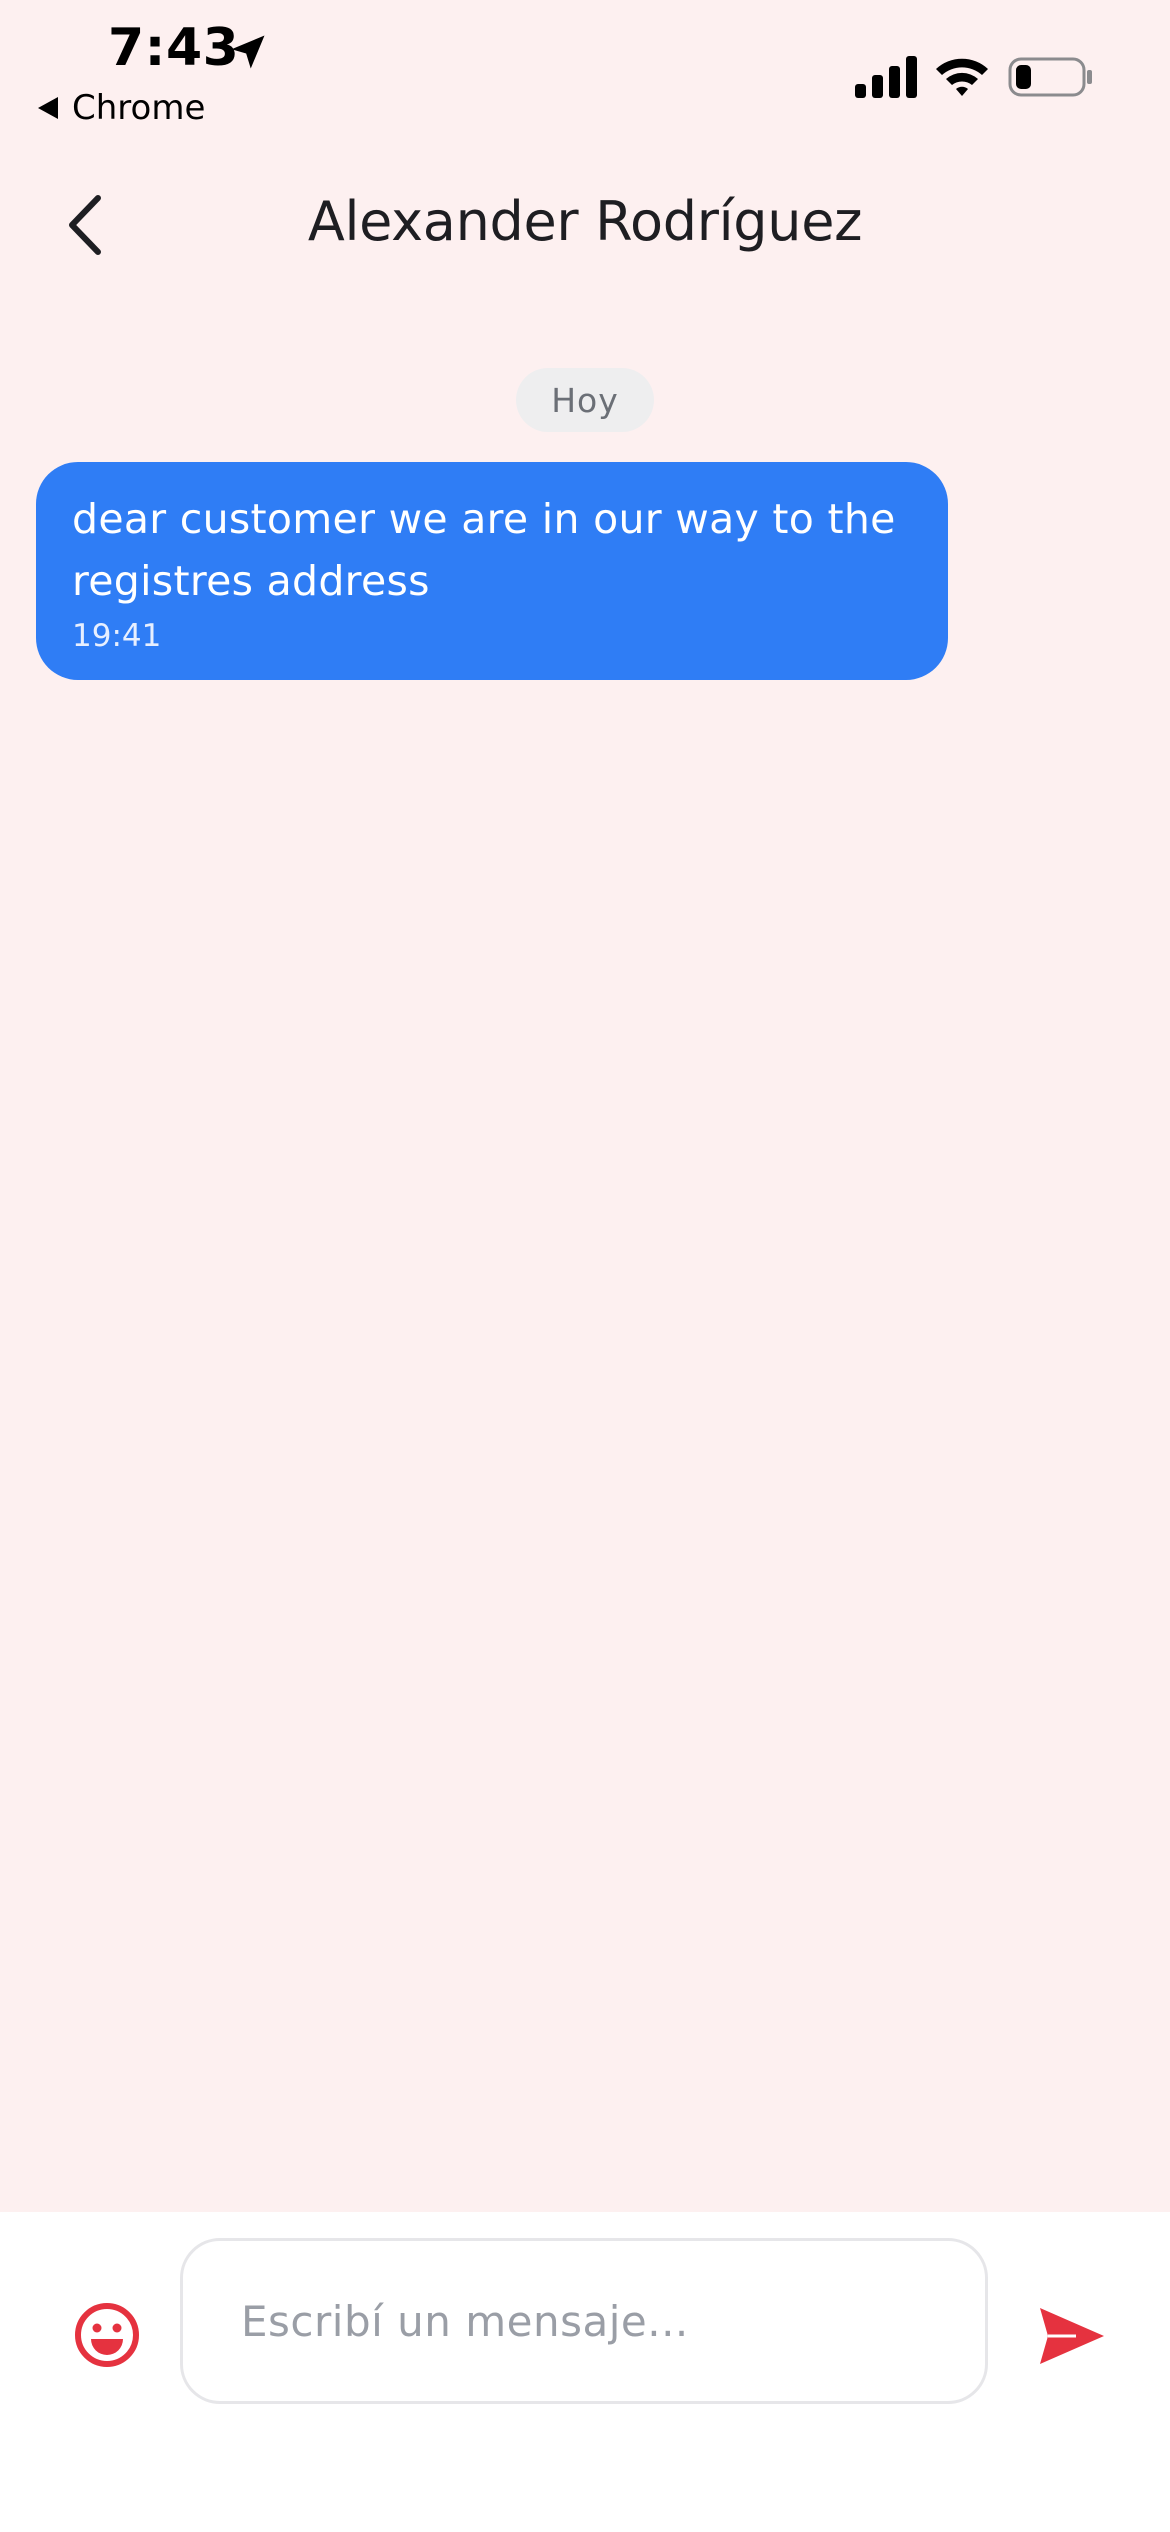  Describe the element at coordinates (139, 108) in the screenshot. I see `back-to-app-label: Chrome` at that location.